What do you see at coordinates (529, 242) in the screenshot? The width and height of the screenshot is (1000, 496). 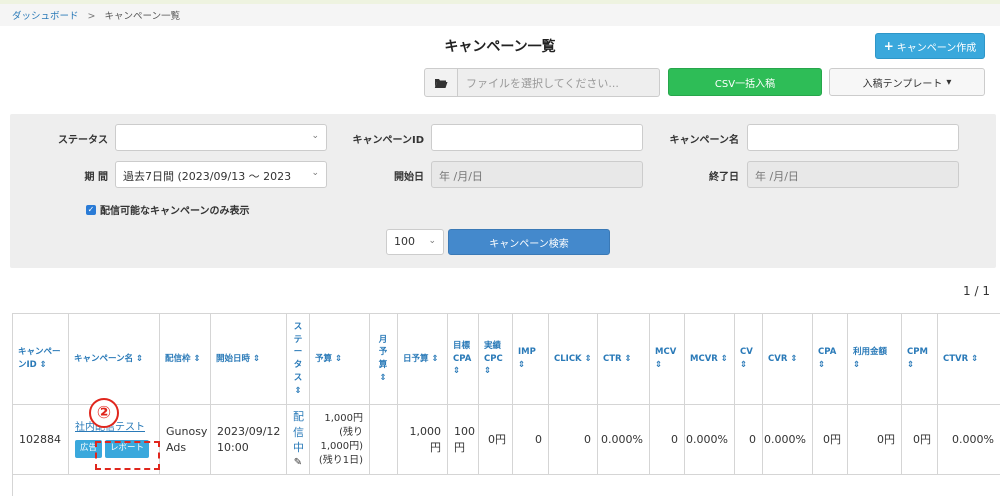 I see `campaign-search-button: キャンペーン検索` at bounding box center [529, 242].